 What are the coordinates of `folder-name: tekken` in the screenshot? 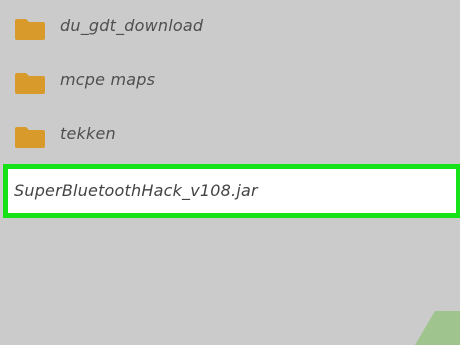 It's located at (88, 133).